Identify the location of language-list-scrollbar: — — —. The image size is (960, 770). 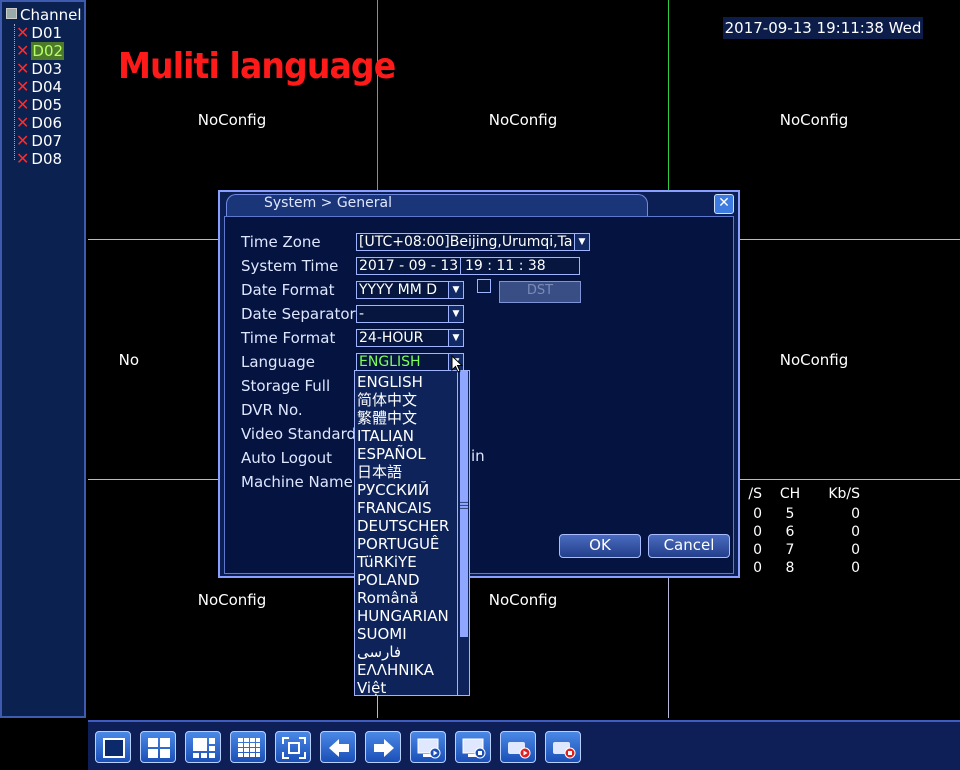
(464, 533).